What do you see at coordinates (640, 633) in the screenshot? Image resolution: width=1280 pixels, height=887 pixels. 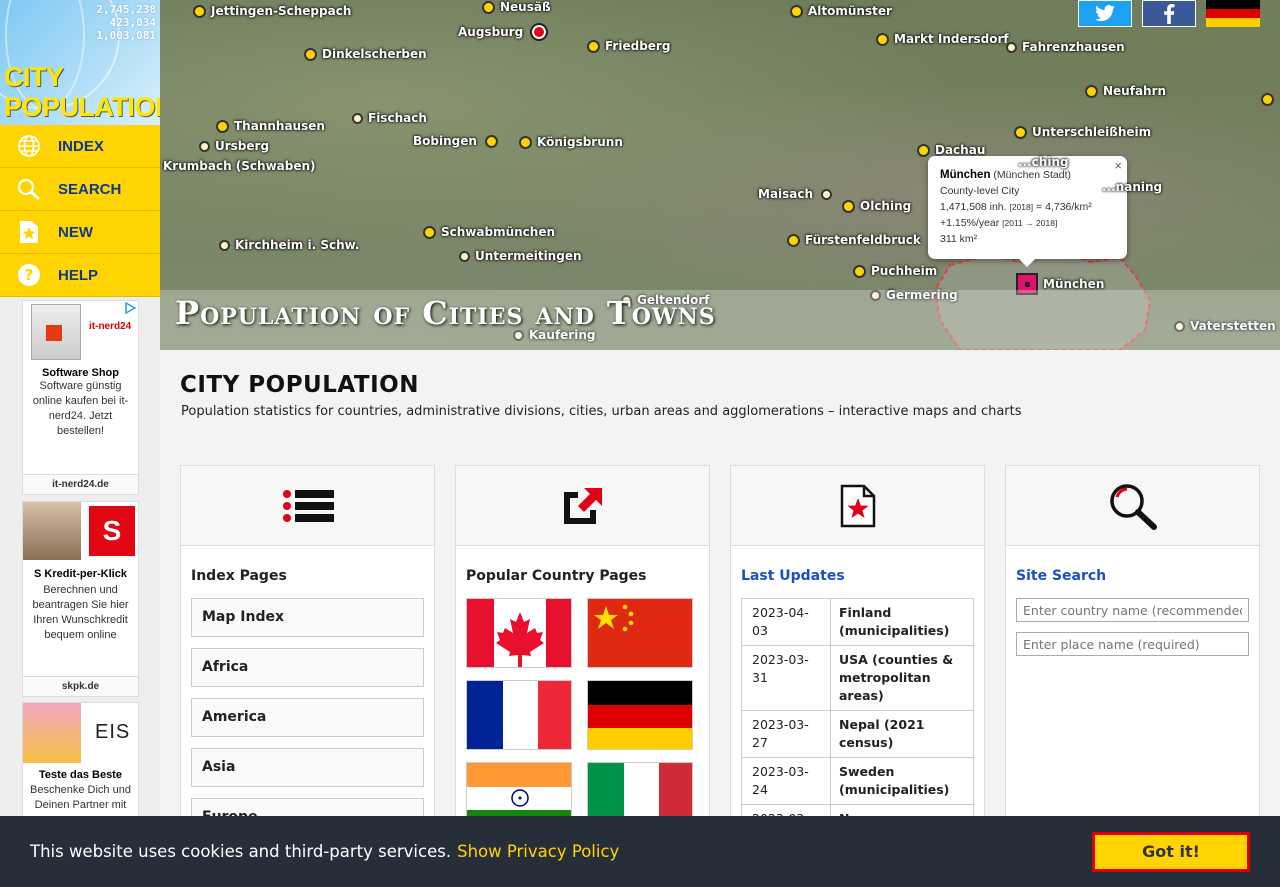 I see `flag-china` at bounding box center [640, 633].